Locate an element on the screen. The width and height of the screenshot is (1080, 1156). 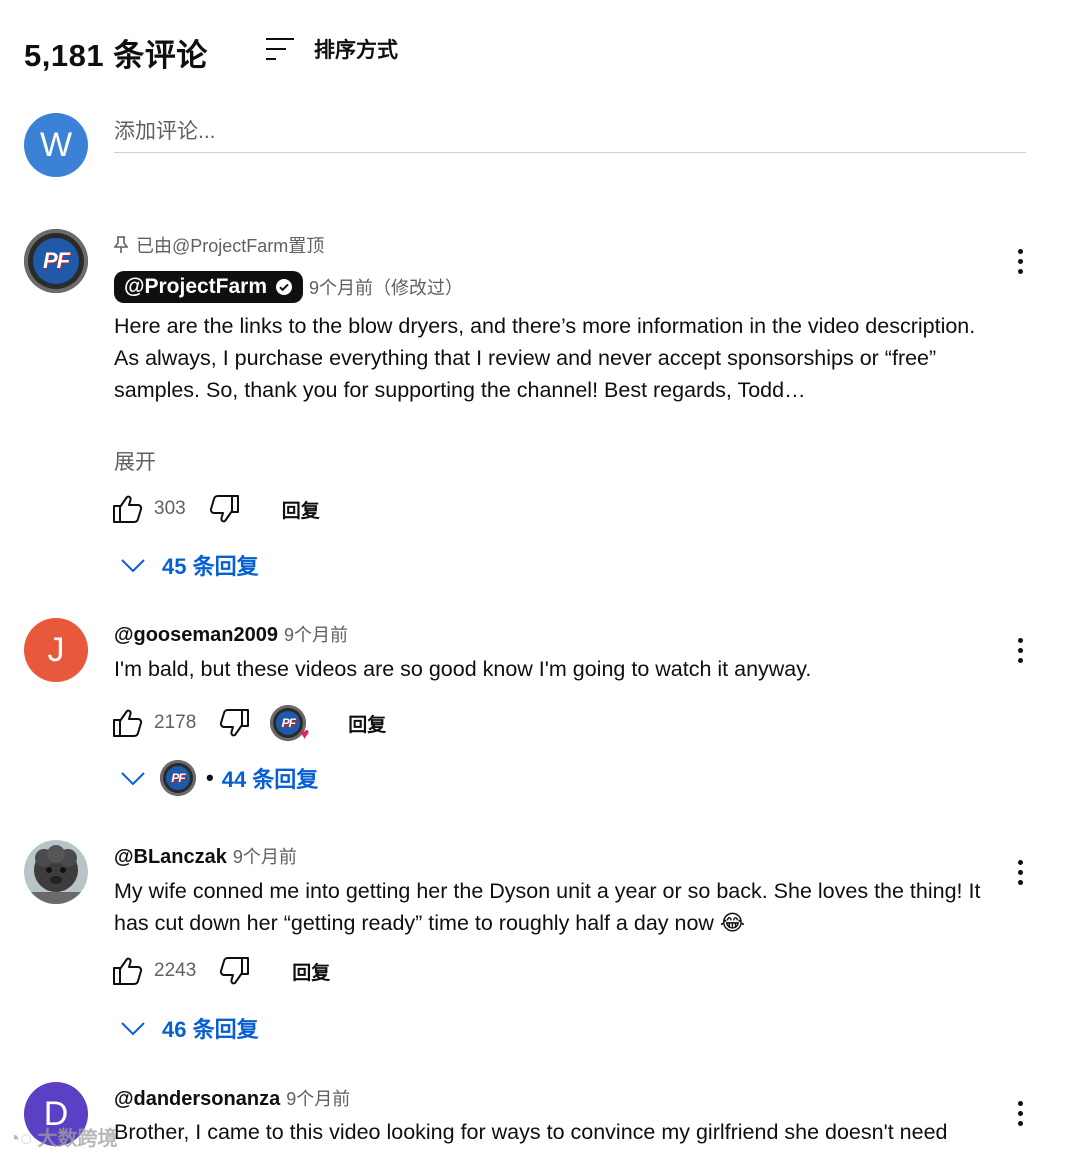
comment-count-title: 5,181 条评论 is located at coordinates (116, 55).